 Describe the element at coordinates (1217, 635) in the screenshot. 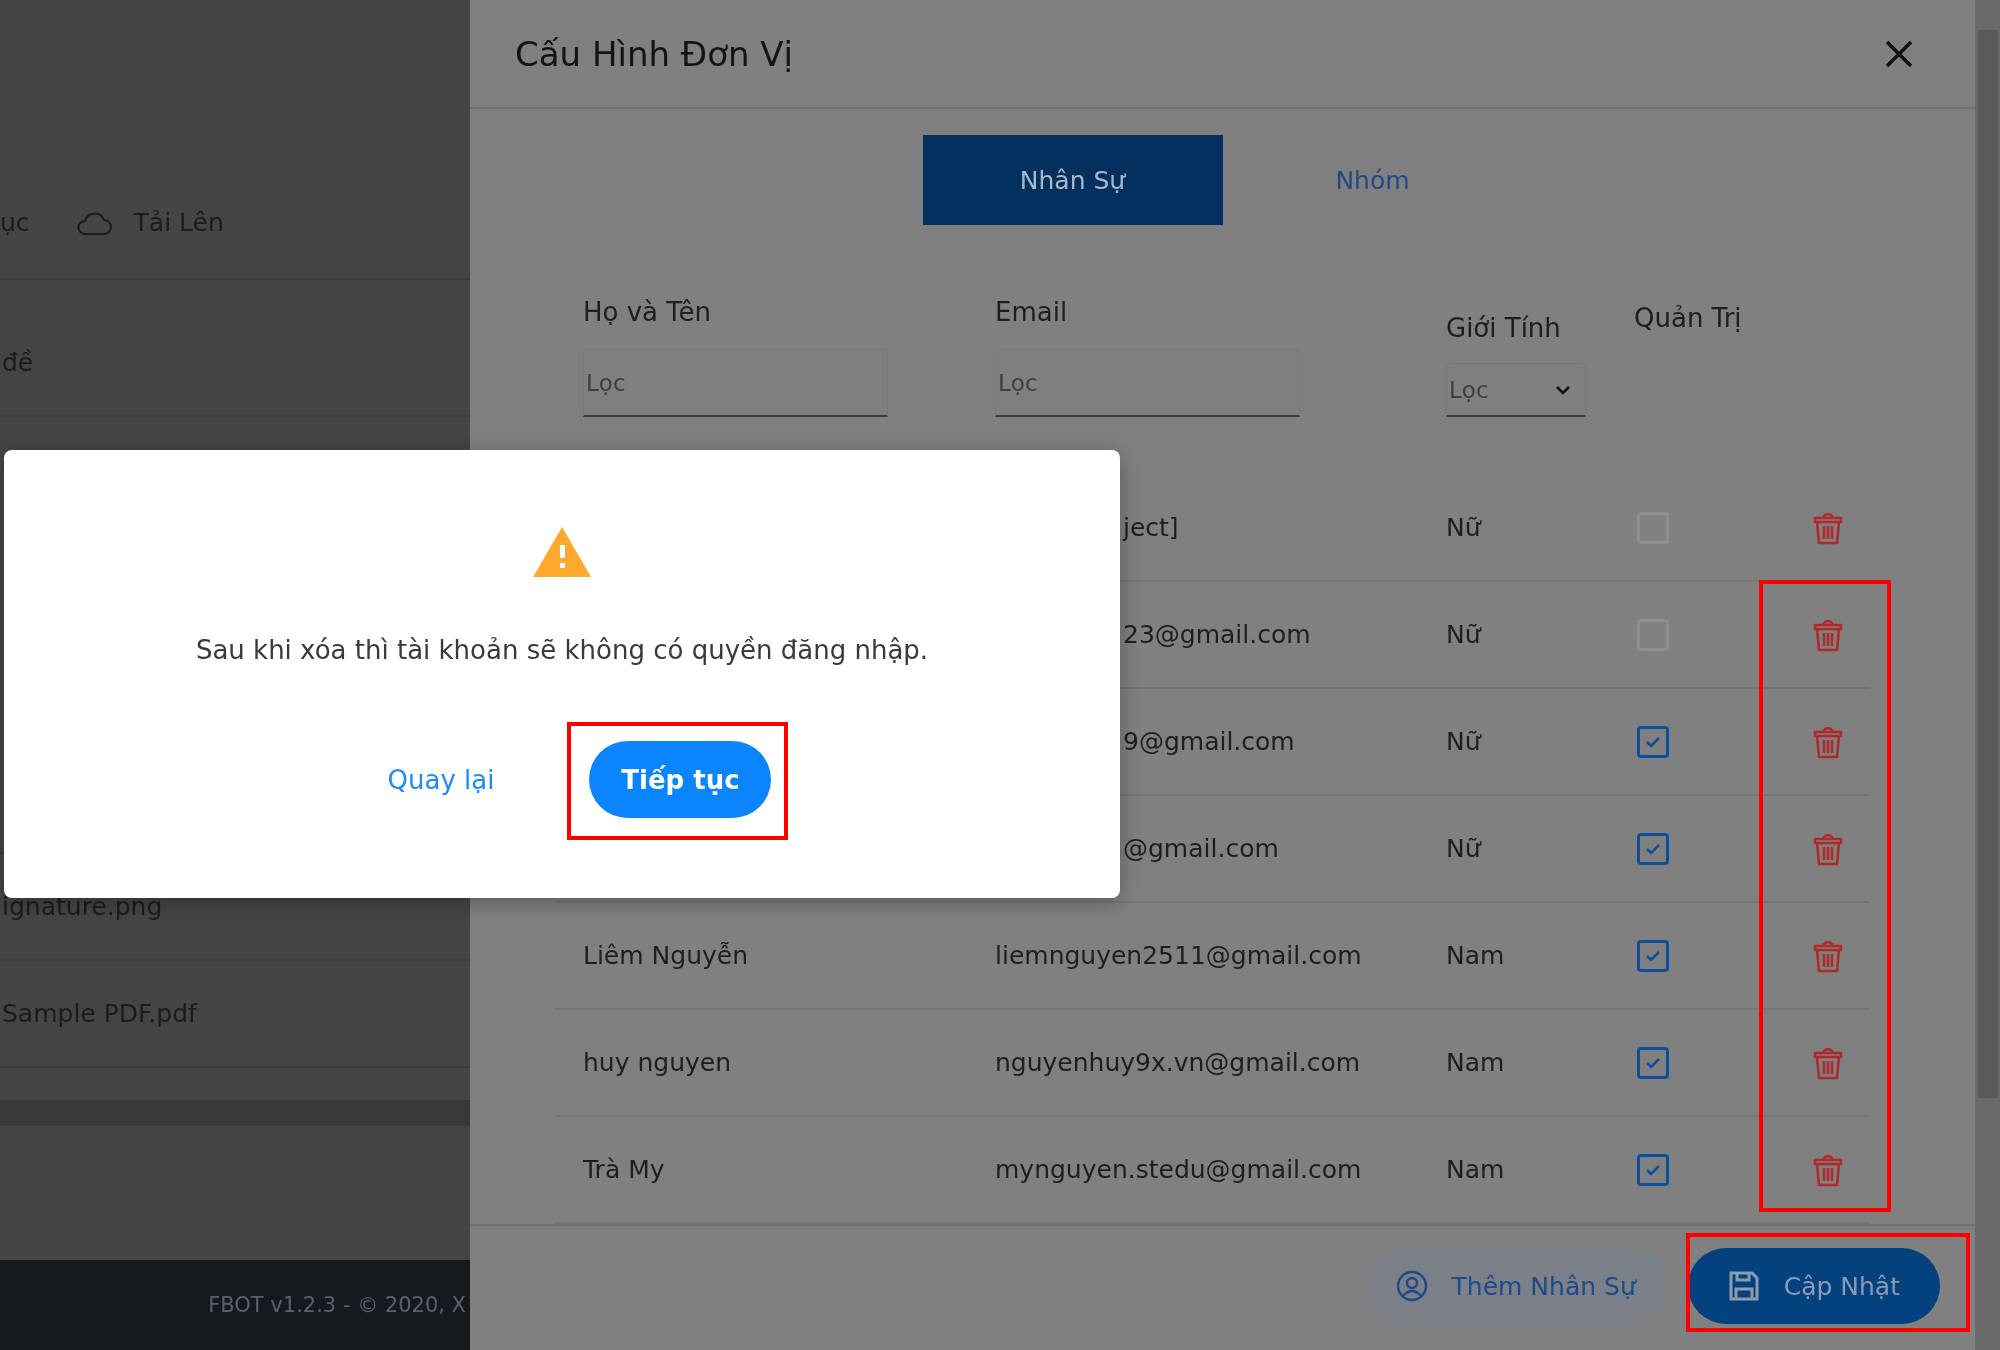

I see `table-cell-text: 23@gmail.com` at that location.